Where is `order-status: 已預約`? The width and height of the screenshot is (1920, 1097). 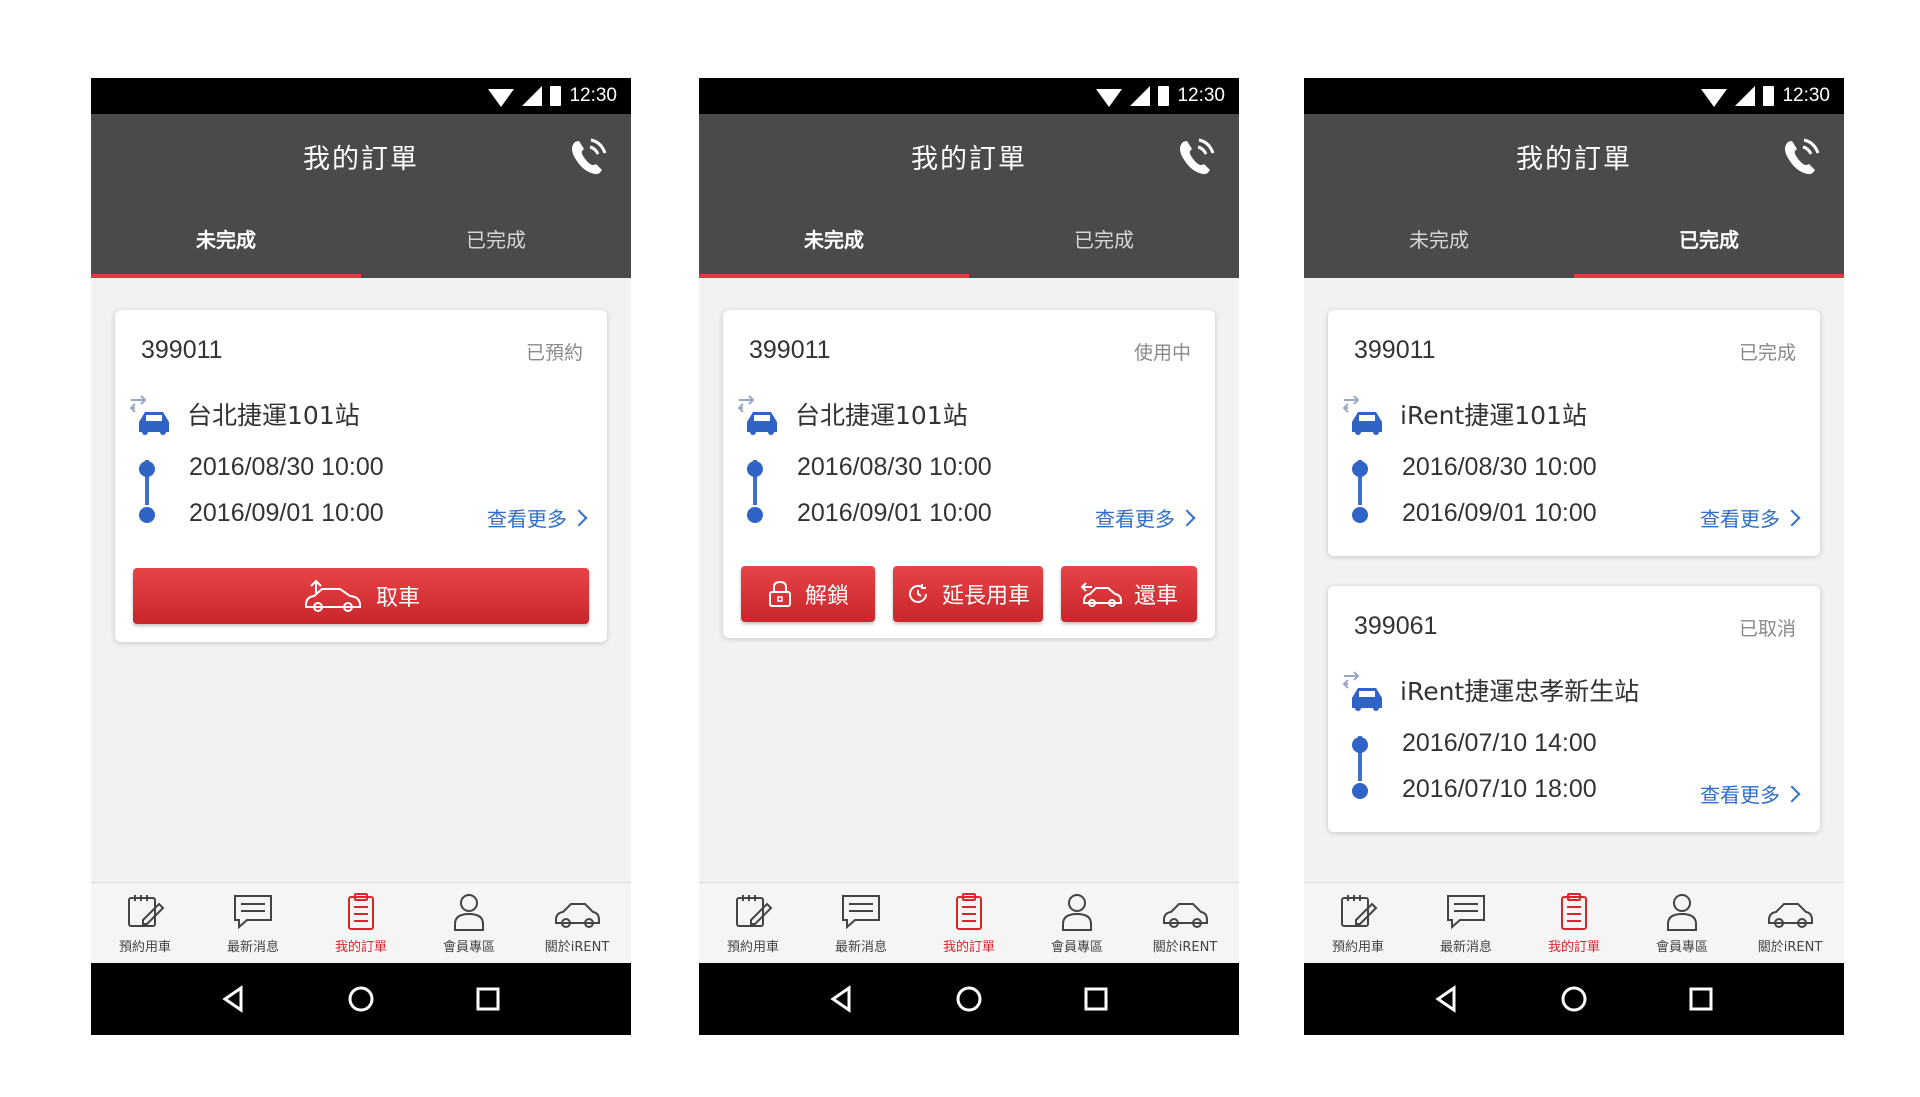
order-status: 已預約 is located at coordinates (554, 353).